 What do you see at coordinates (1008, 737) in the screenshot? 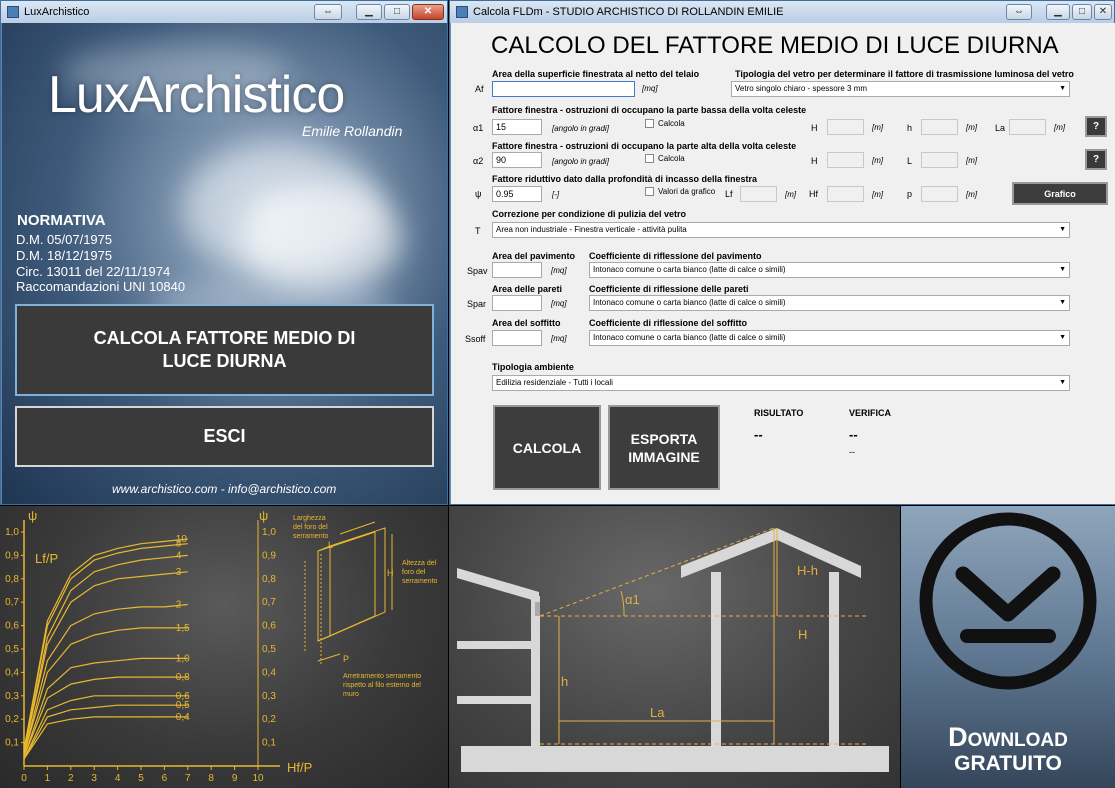
I see `download-title: Download` at bounding box center [1008, 737].